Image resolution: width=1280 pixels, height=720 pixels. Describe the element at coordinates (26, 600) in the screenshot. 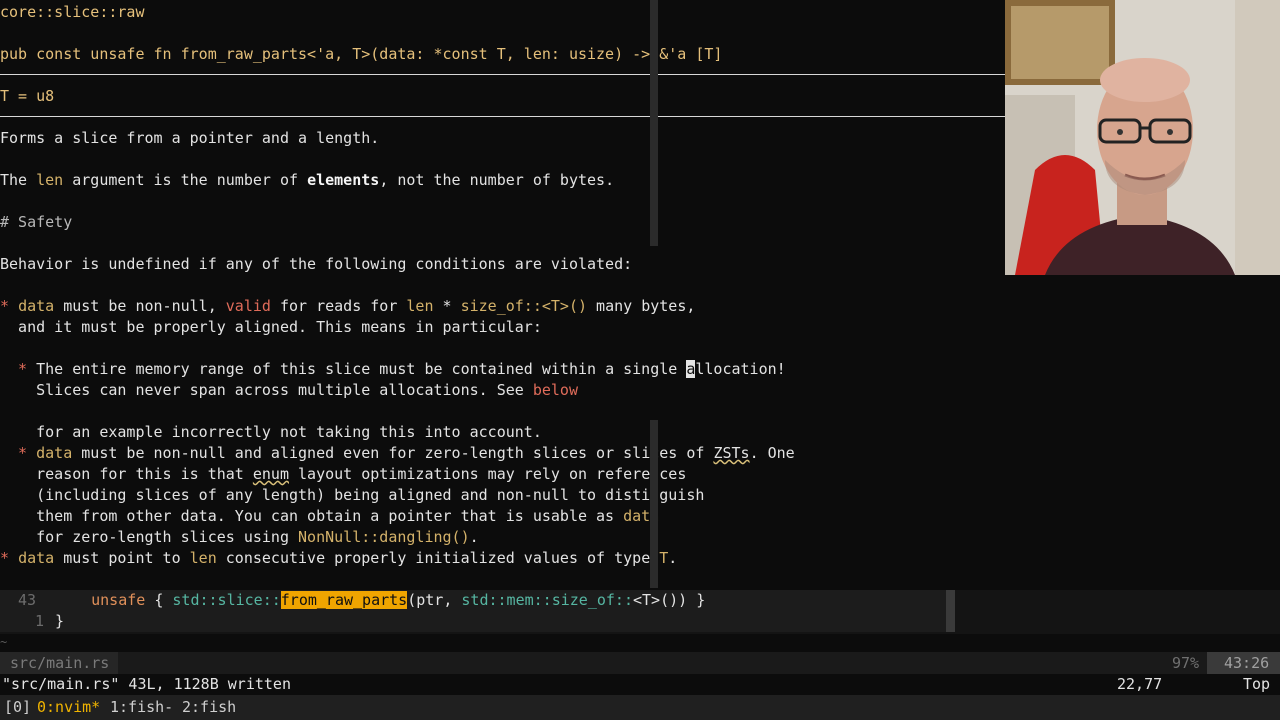

I see `line-number: 43` at that location.